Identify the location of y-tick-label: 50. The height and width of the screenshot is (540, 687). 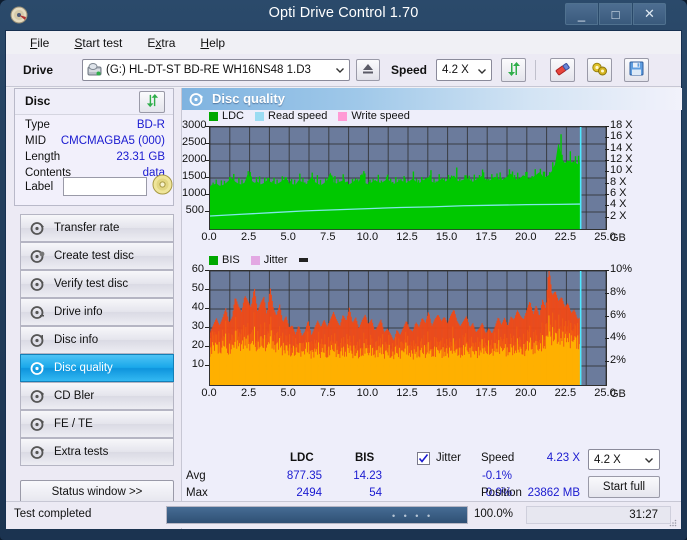
(197, 288).